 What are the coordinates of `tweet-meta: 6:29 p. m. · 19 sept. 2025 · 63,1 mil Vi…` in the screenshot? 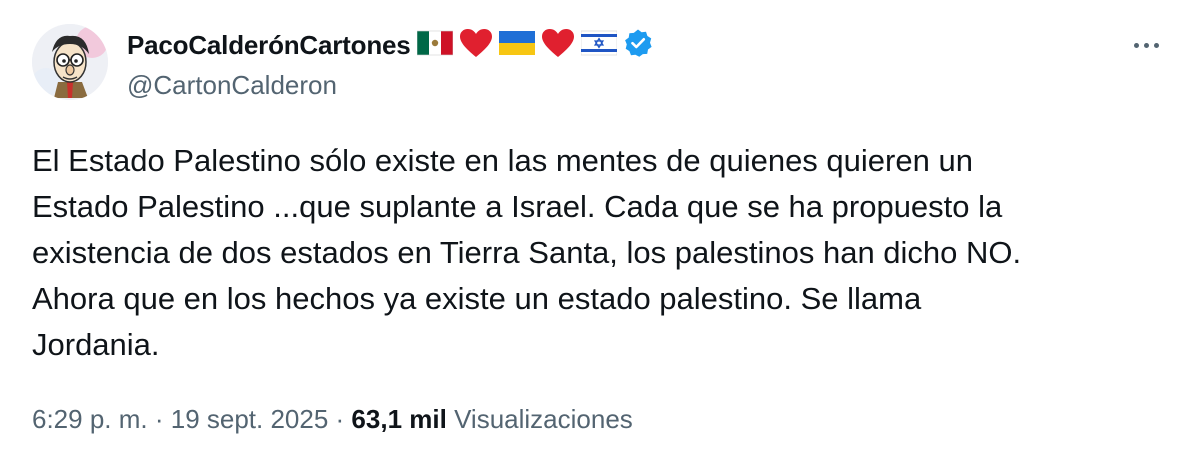 It's located at (332, 419).